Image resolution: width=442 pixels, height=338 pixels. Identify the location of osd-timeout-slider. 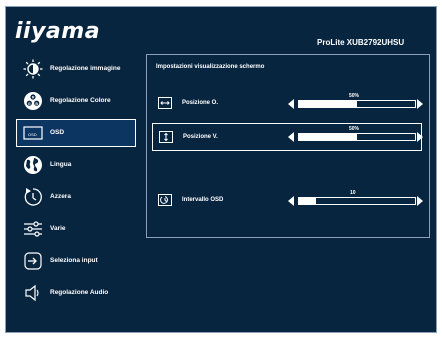
(357, 201).